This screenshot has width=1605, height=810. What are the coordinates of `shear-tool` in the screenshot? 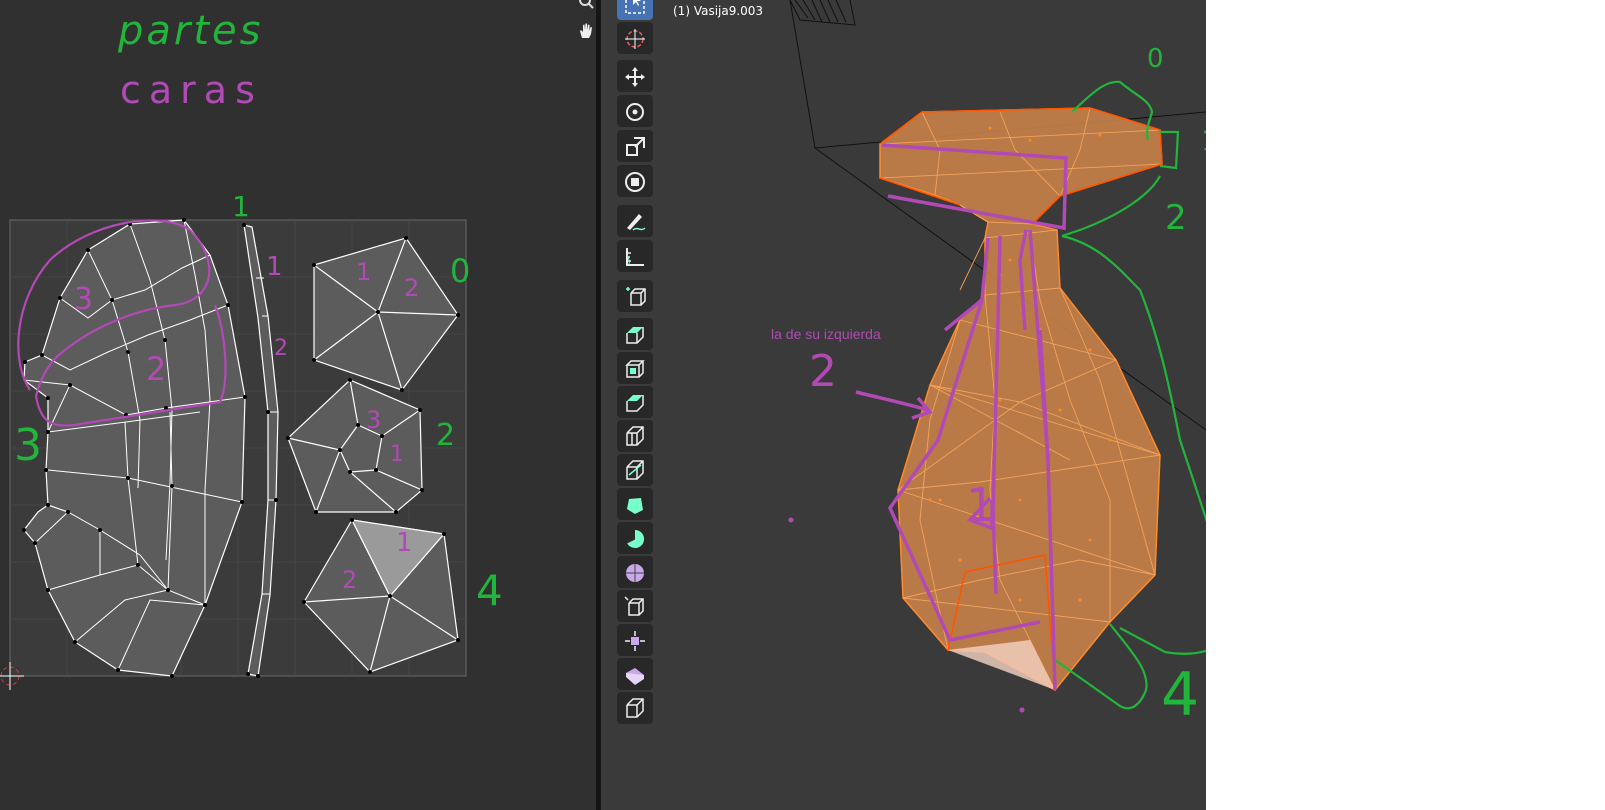 It's located at (635, 674).